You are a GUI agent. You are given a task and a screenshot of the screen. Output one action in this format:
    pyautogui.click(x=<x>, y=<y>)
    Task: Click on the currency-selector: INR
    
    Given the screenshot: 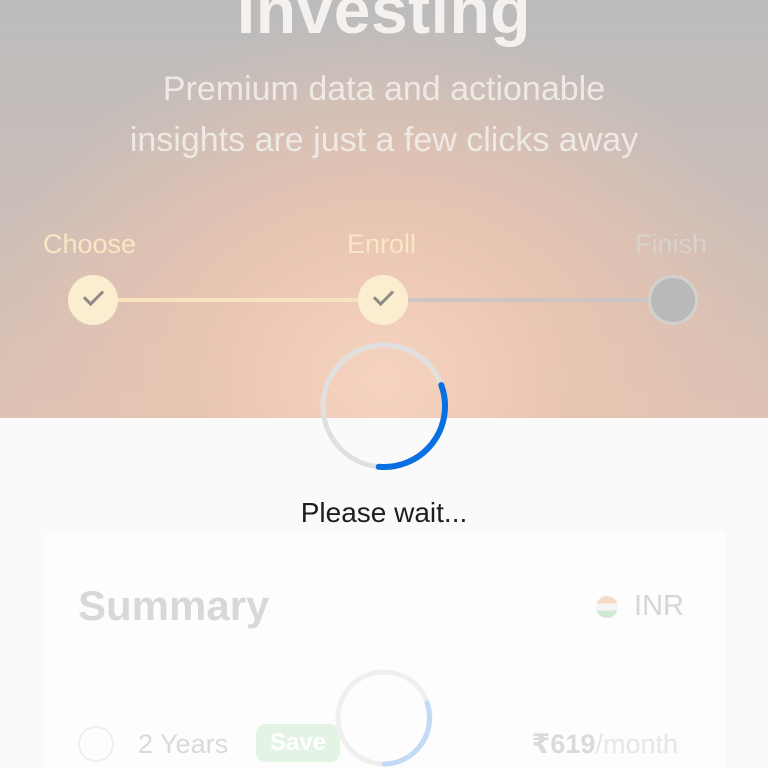 What is the action you would take?
    pyautogui.click(x=640, y=606)
    